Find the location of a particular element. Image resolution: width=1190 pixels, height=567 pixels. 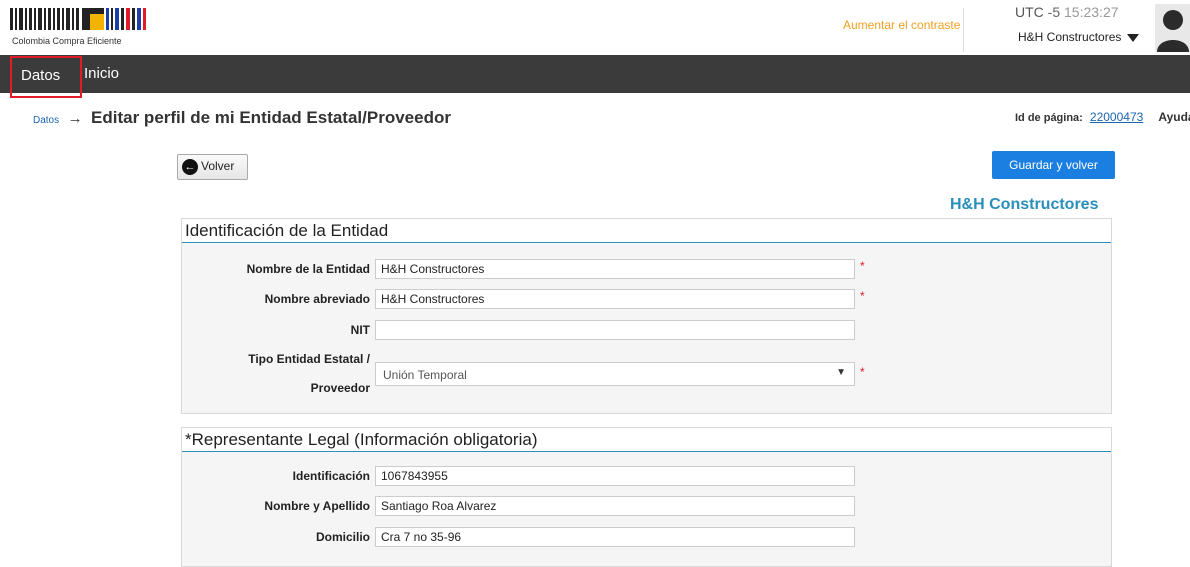

breadcrumb-arrow-icon: → is located at coordinates (75, 118).